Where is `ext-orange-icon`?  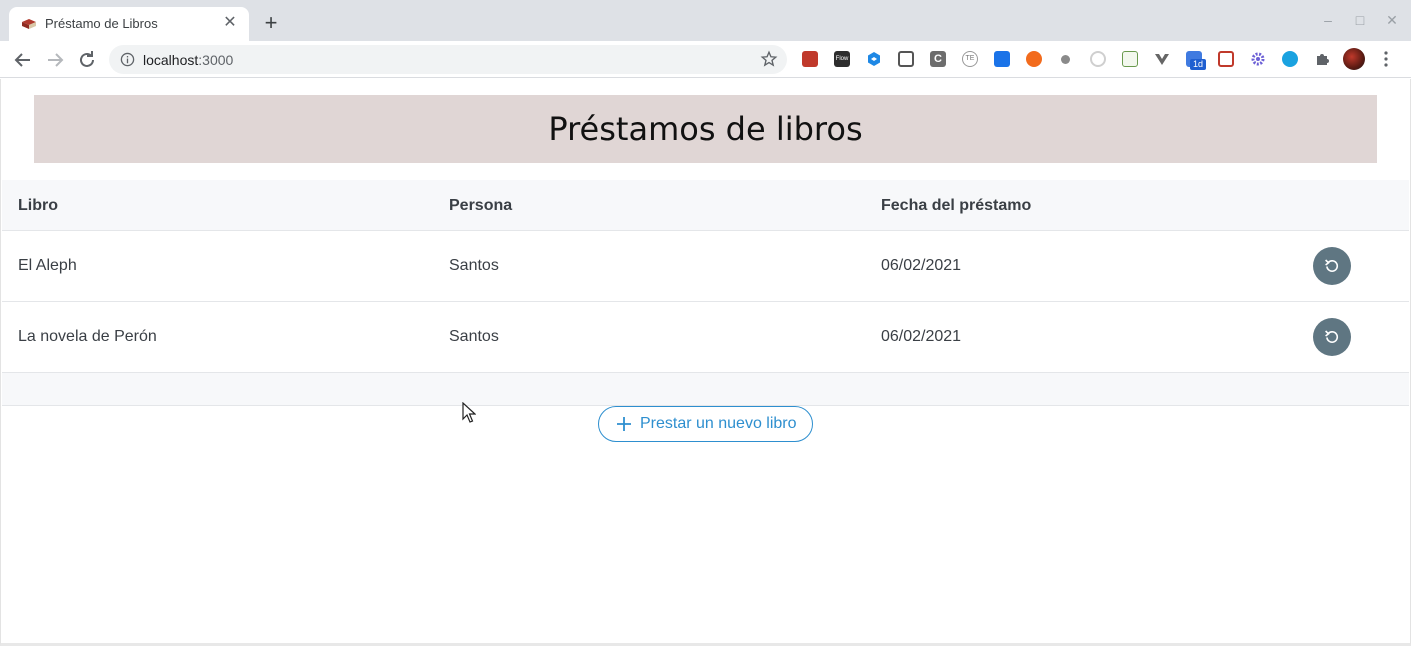
ext-orange-icon is located at coordinates (1034, 59).